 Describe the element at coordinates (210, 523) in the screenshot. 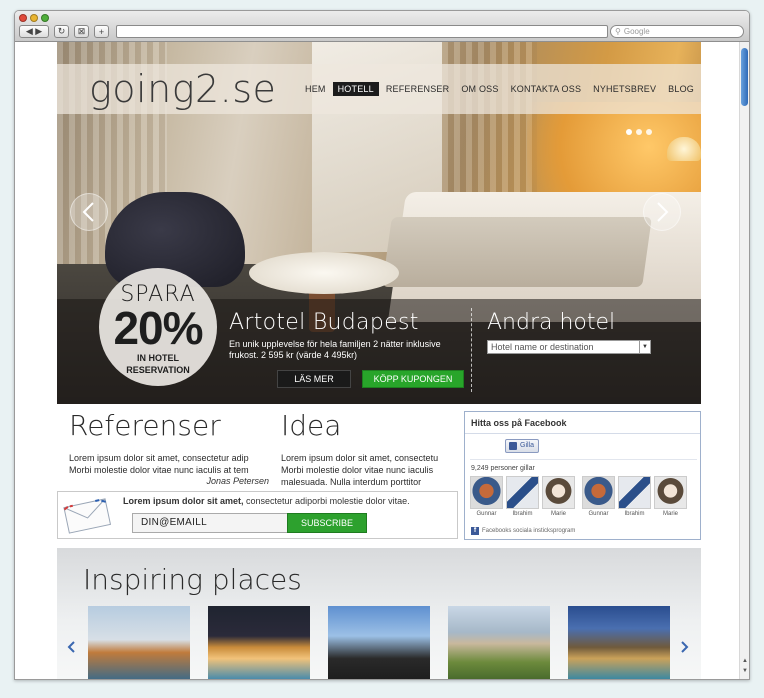

I see `email-field: DIN@EMAILL` at that location.